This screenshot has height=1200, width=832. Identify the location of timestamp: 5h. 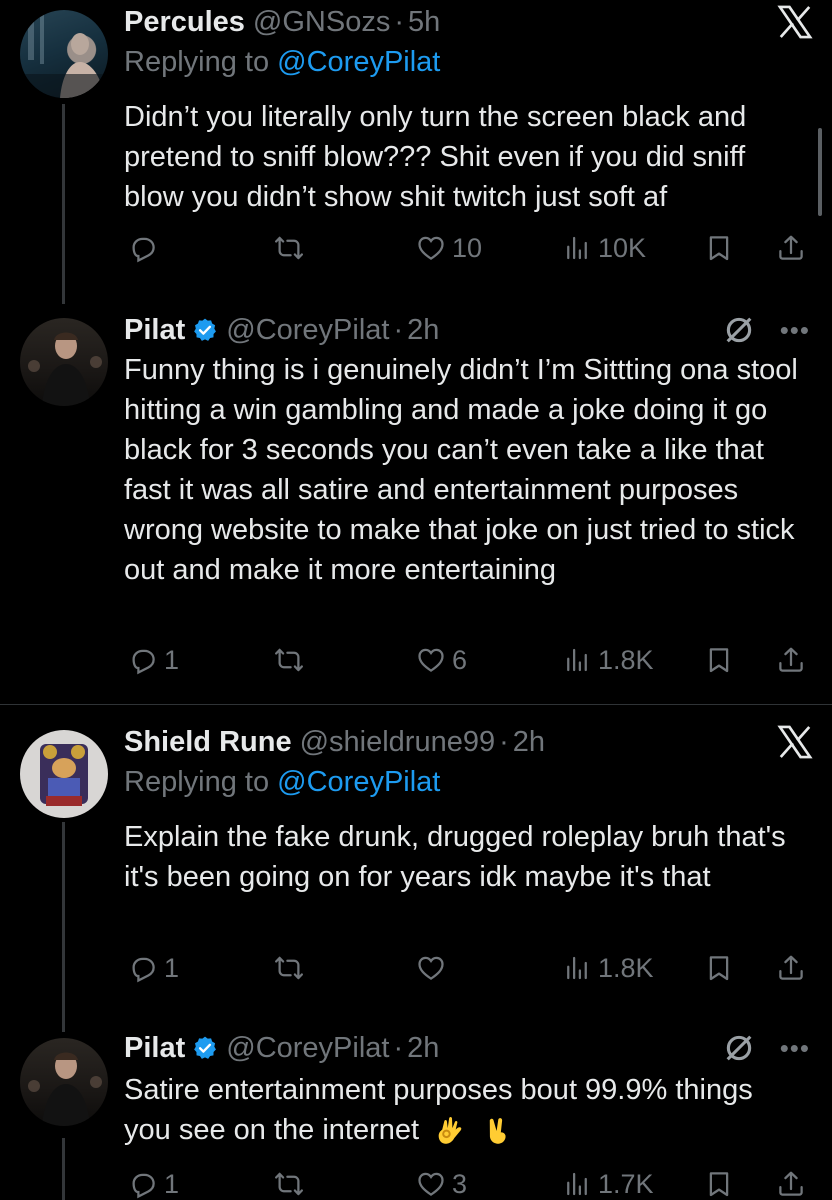
(424, 22).